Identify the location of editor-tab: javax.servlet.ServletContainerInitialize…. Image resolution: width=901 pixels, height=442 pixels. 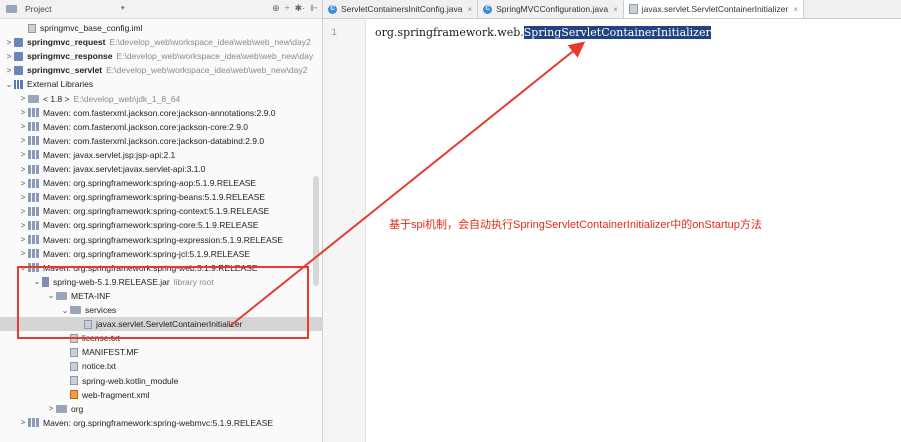
(713, 9).